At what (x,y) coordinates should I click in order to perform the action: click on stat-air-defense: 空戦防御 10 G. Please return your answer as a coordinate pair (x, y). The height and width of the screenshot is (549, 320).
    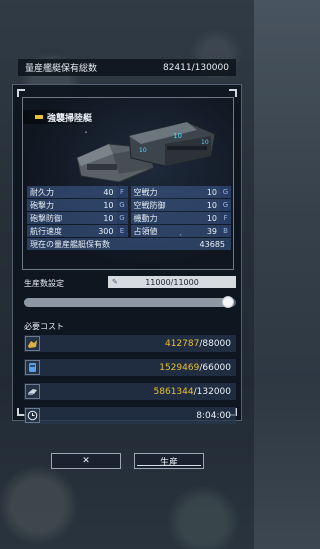
    Looking at the image, I should click on (180, 205).